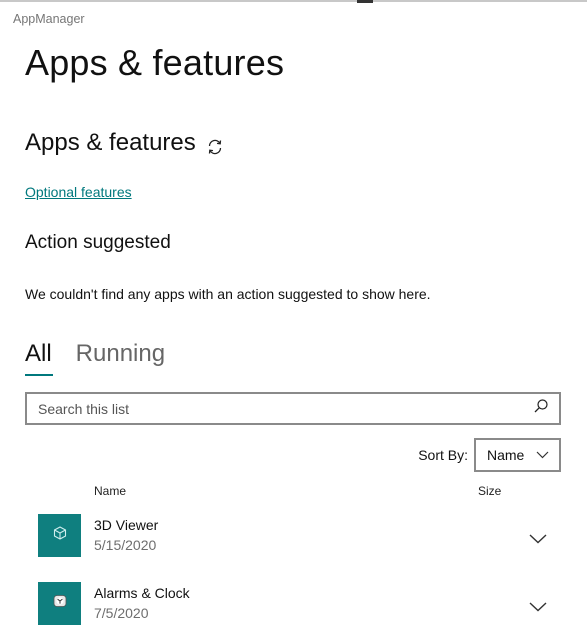 Image resolution: width=587 pixels, height=640 pixels. What do you see at coordinates (365, 1) in the screenshot?
I see `window-drag-handle` at bounding box center [365, 1].